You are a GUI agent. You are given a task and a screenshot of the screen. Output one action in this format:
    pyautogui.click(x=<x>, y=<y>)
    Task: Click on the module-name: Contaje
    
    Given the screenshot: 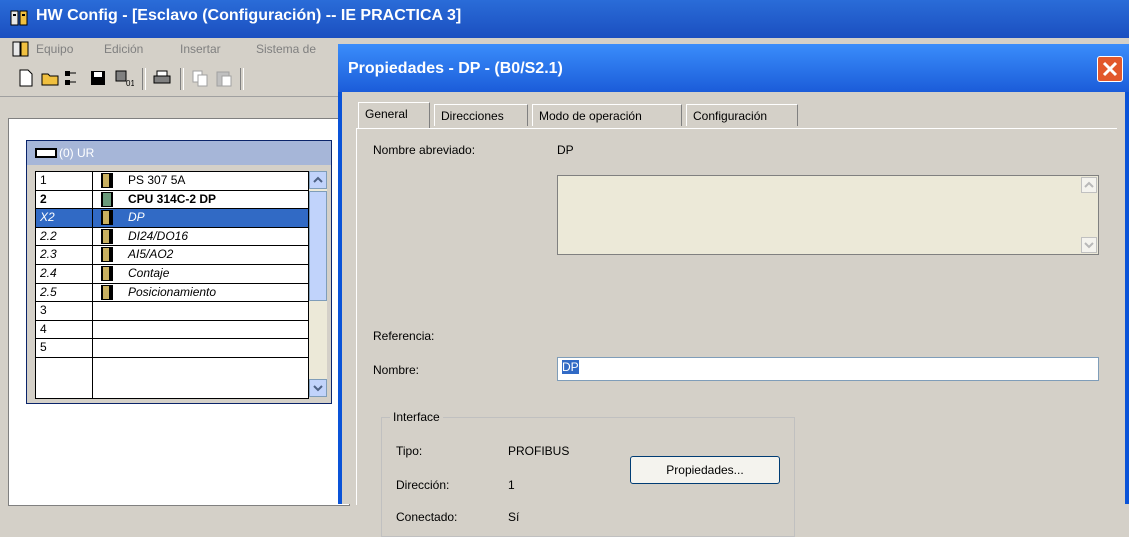 What is the action you would take?
    pyautogui.click(x=149, y=272)
    